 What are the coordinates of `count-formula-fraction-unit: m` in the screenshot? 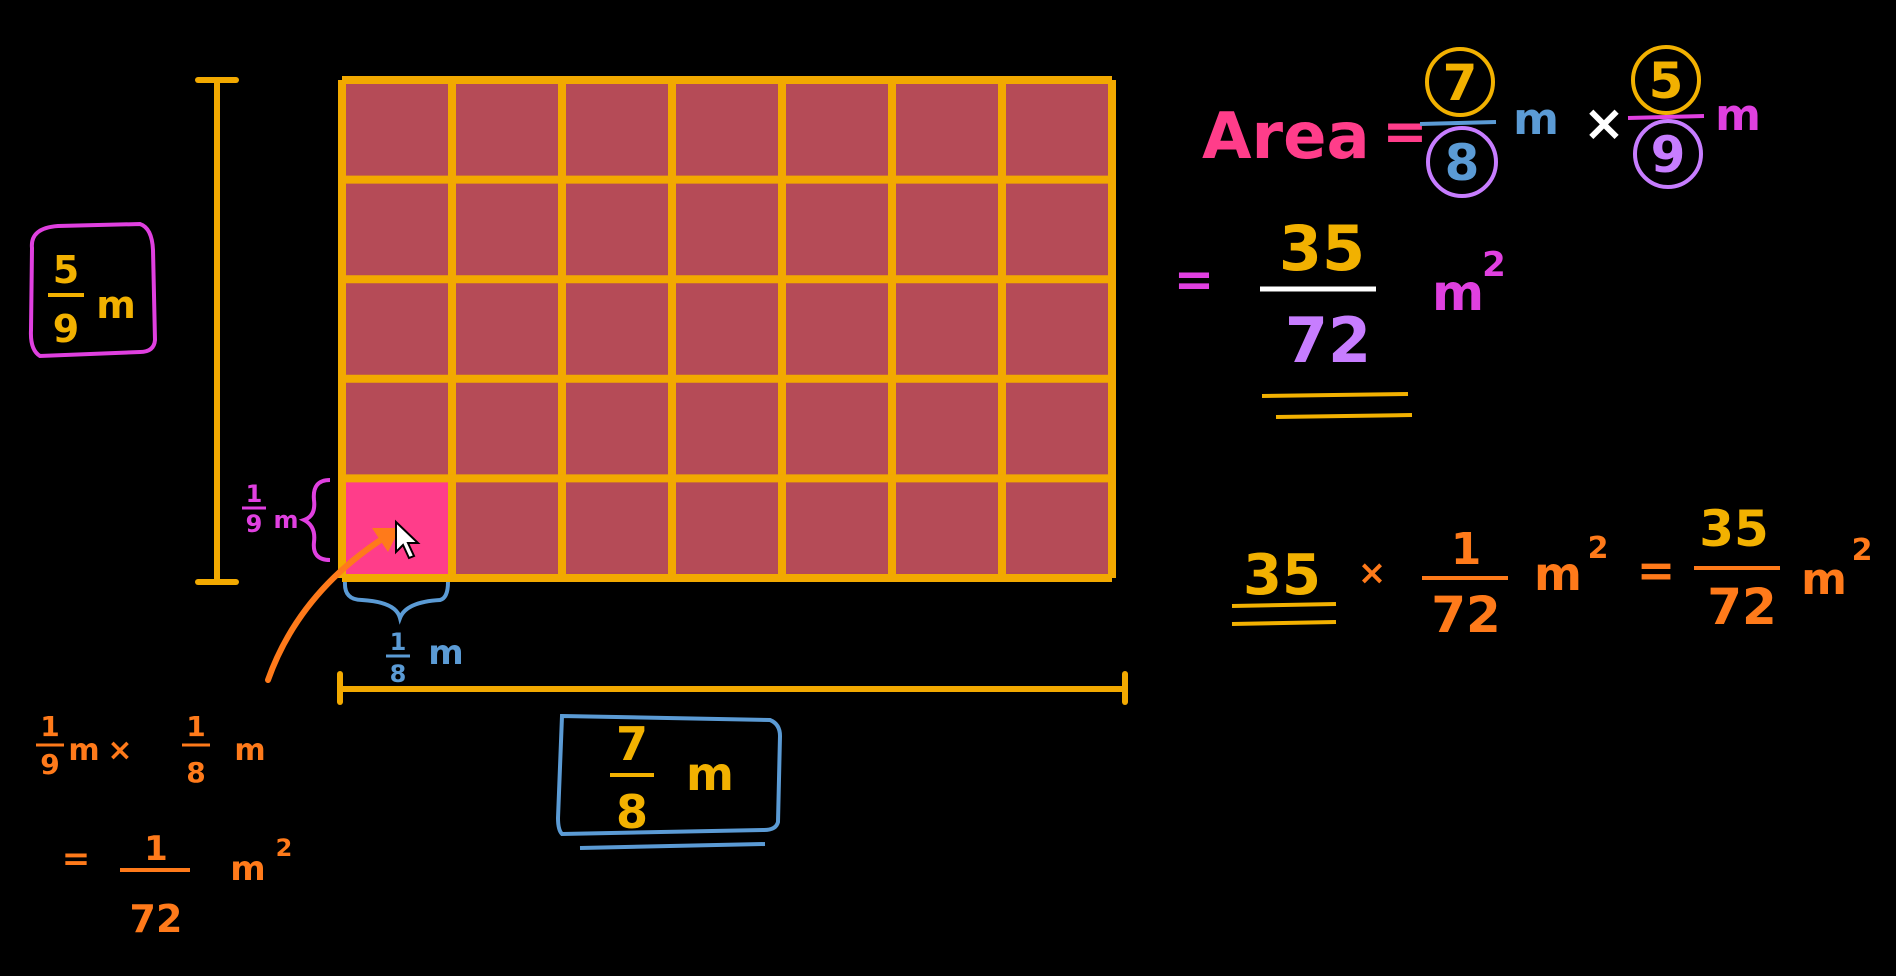 It's located at (1558, 574).